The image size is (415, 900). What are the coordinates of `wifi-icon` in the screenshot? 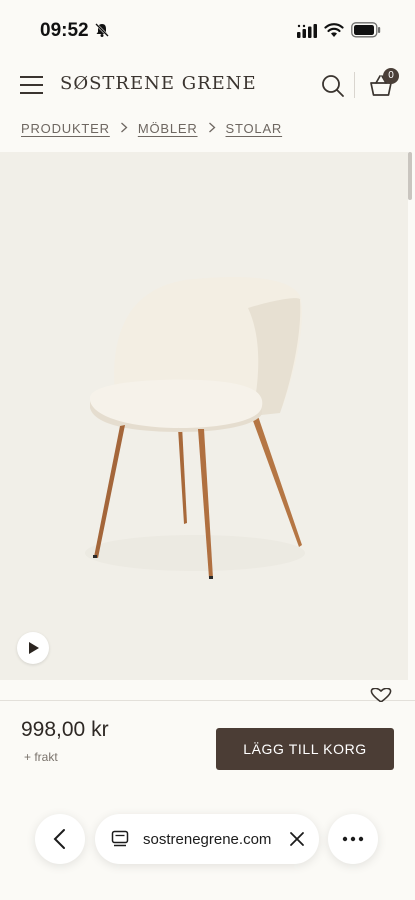 It's located at (334, 30).